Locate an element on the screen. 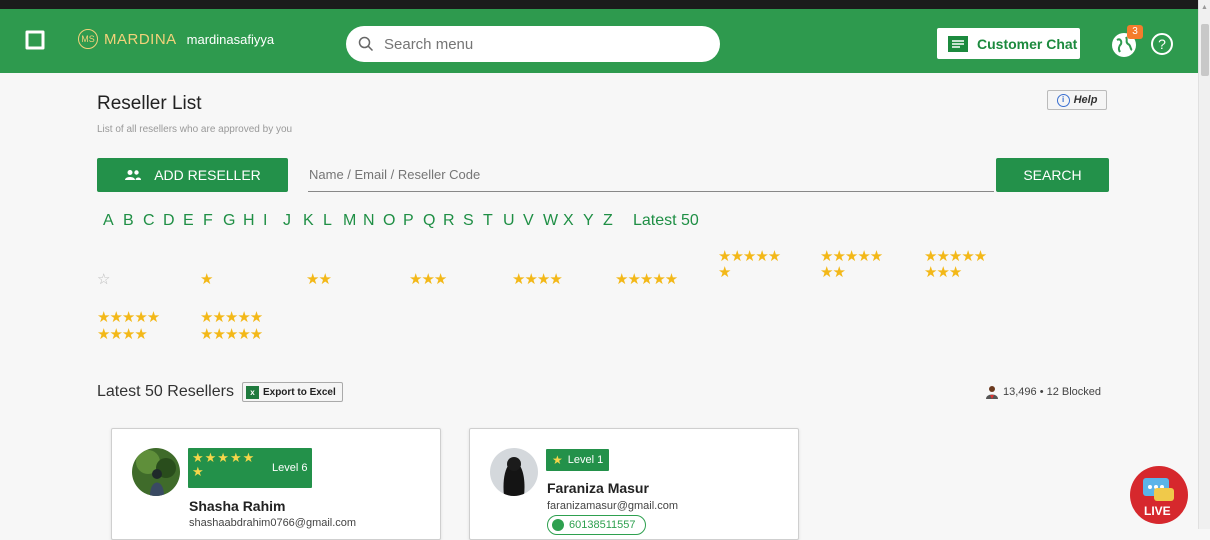 This screenshot has width=1210, height=540. user-icon is located at coordinates (992, 392).